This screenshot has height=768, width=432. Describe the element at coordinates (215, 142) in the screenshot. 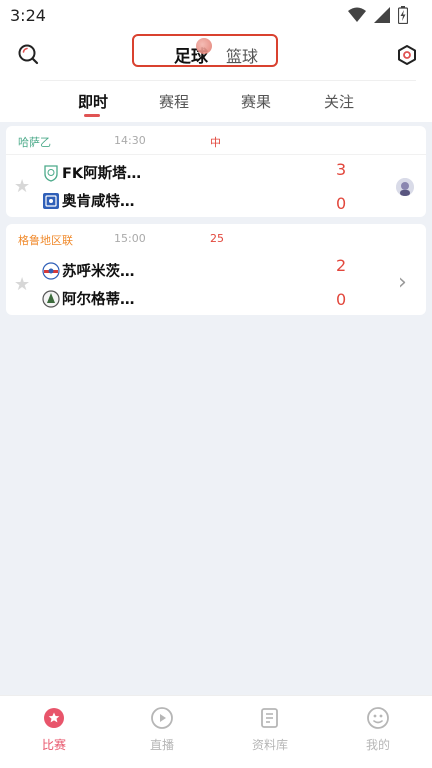

I see `match-status: 中` at that location.